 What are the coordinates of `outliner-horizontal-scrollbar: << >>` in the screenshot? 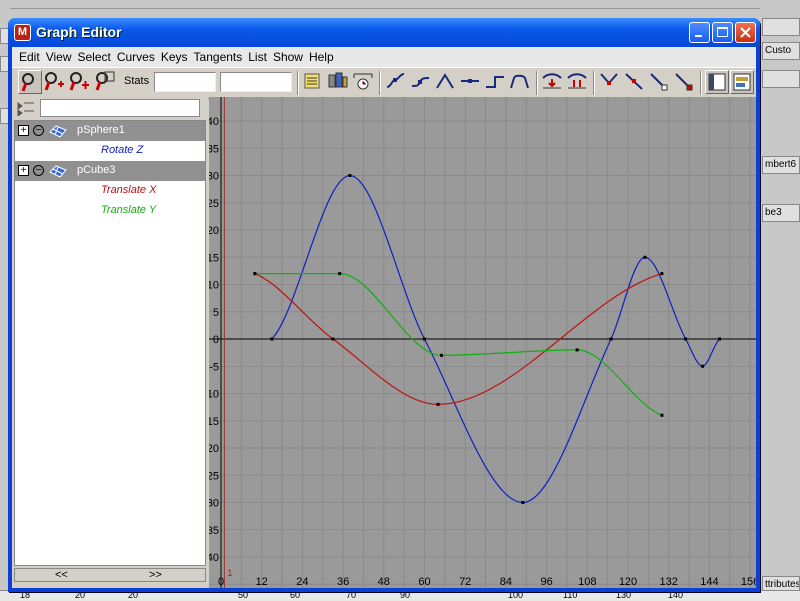 It's located at (110, 575).